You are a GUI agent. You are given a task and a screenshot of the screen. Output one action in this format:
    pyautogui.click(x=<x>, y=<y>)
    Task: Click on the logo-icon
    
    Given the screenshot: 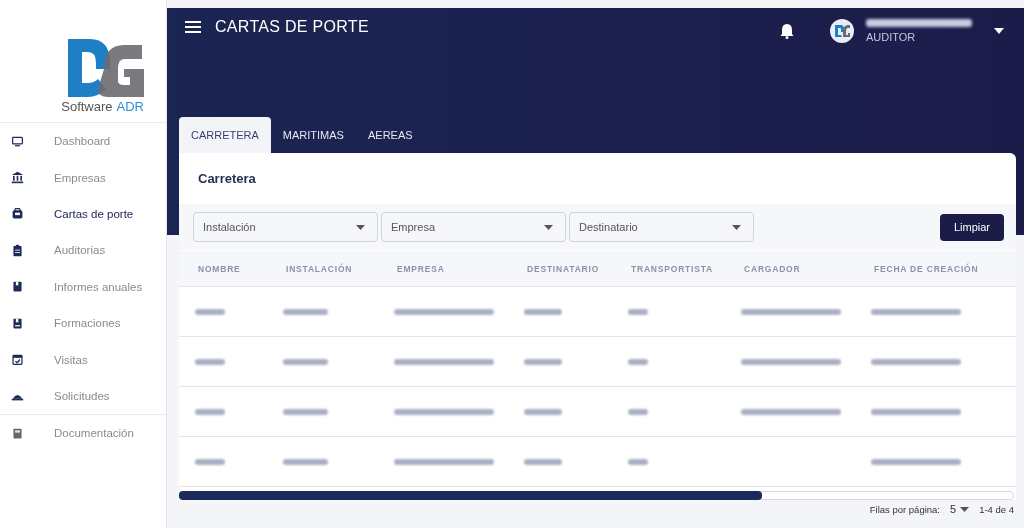 What is the action you would take?
    pyautogui.click(x=106, y=68)
    